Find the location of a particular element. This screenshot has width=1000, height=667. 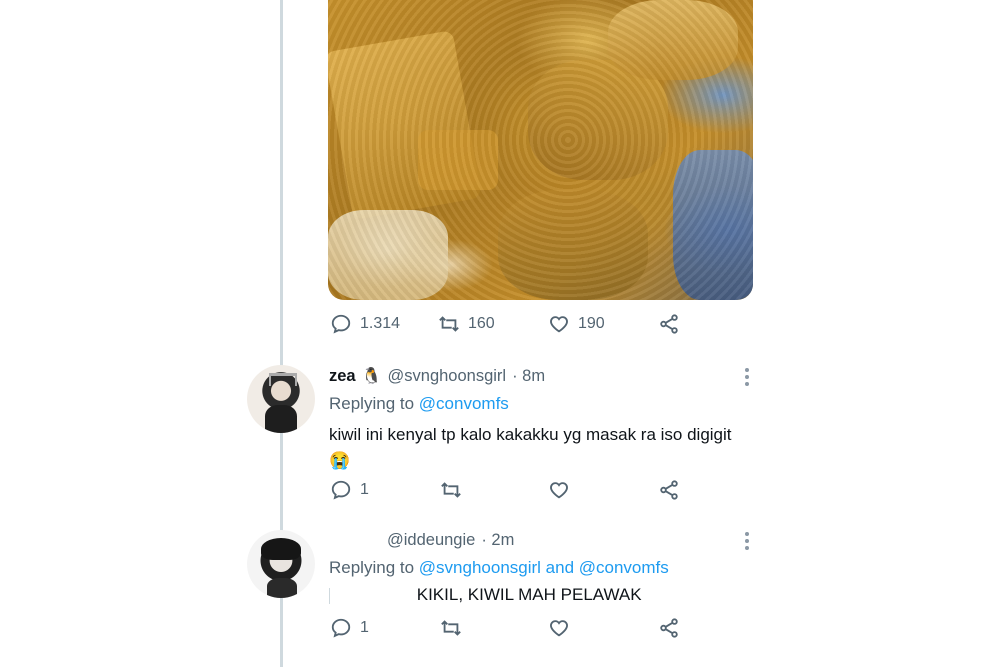

replying-to-line: Replying to @svnghoonsgirl and @convomfs is located at coordinates (539, 568).